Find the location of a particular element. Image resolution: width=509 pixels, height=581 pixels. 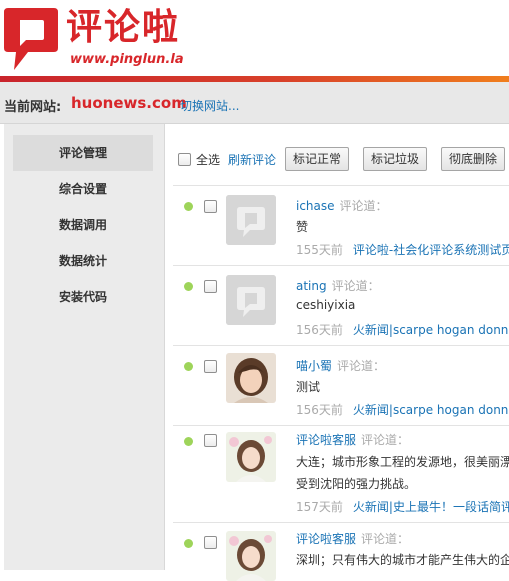

comment-time: 157天前 is located at coordinates (319, 507).